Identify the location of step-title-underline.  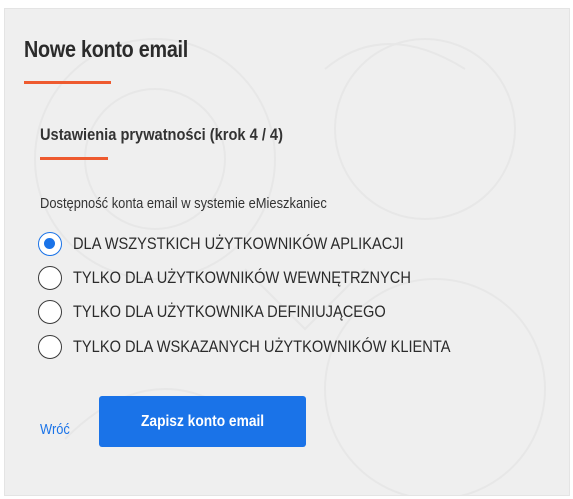
(74, 158).